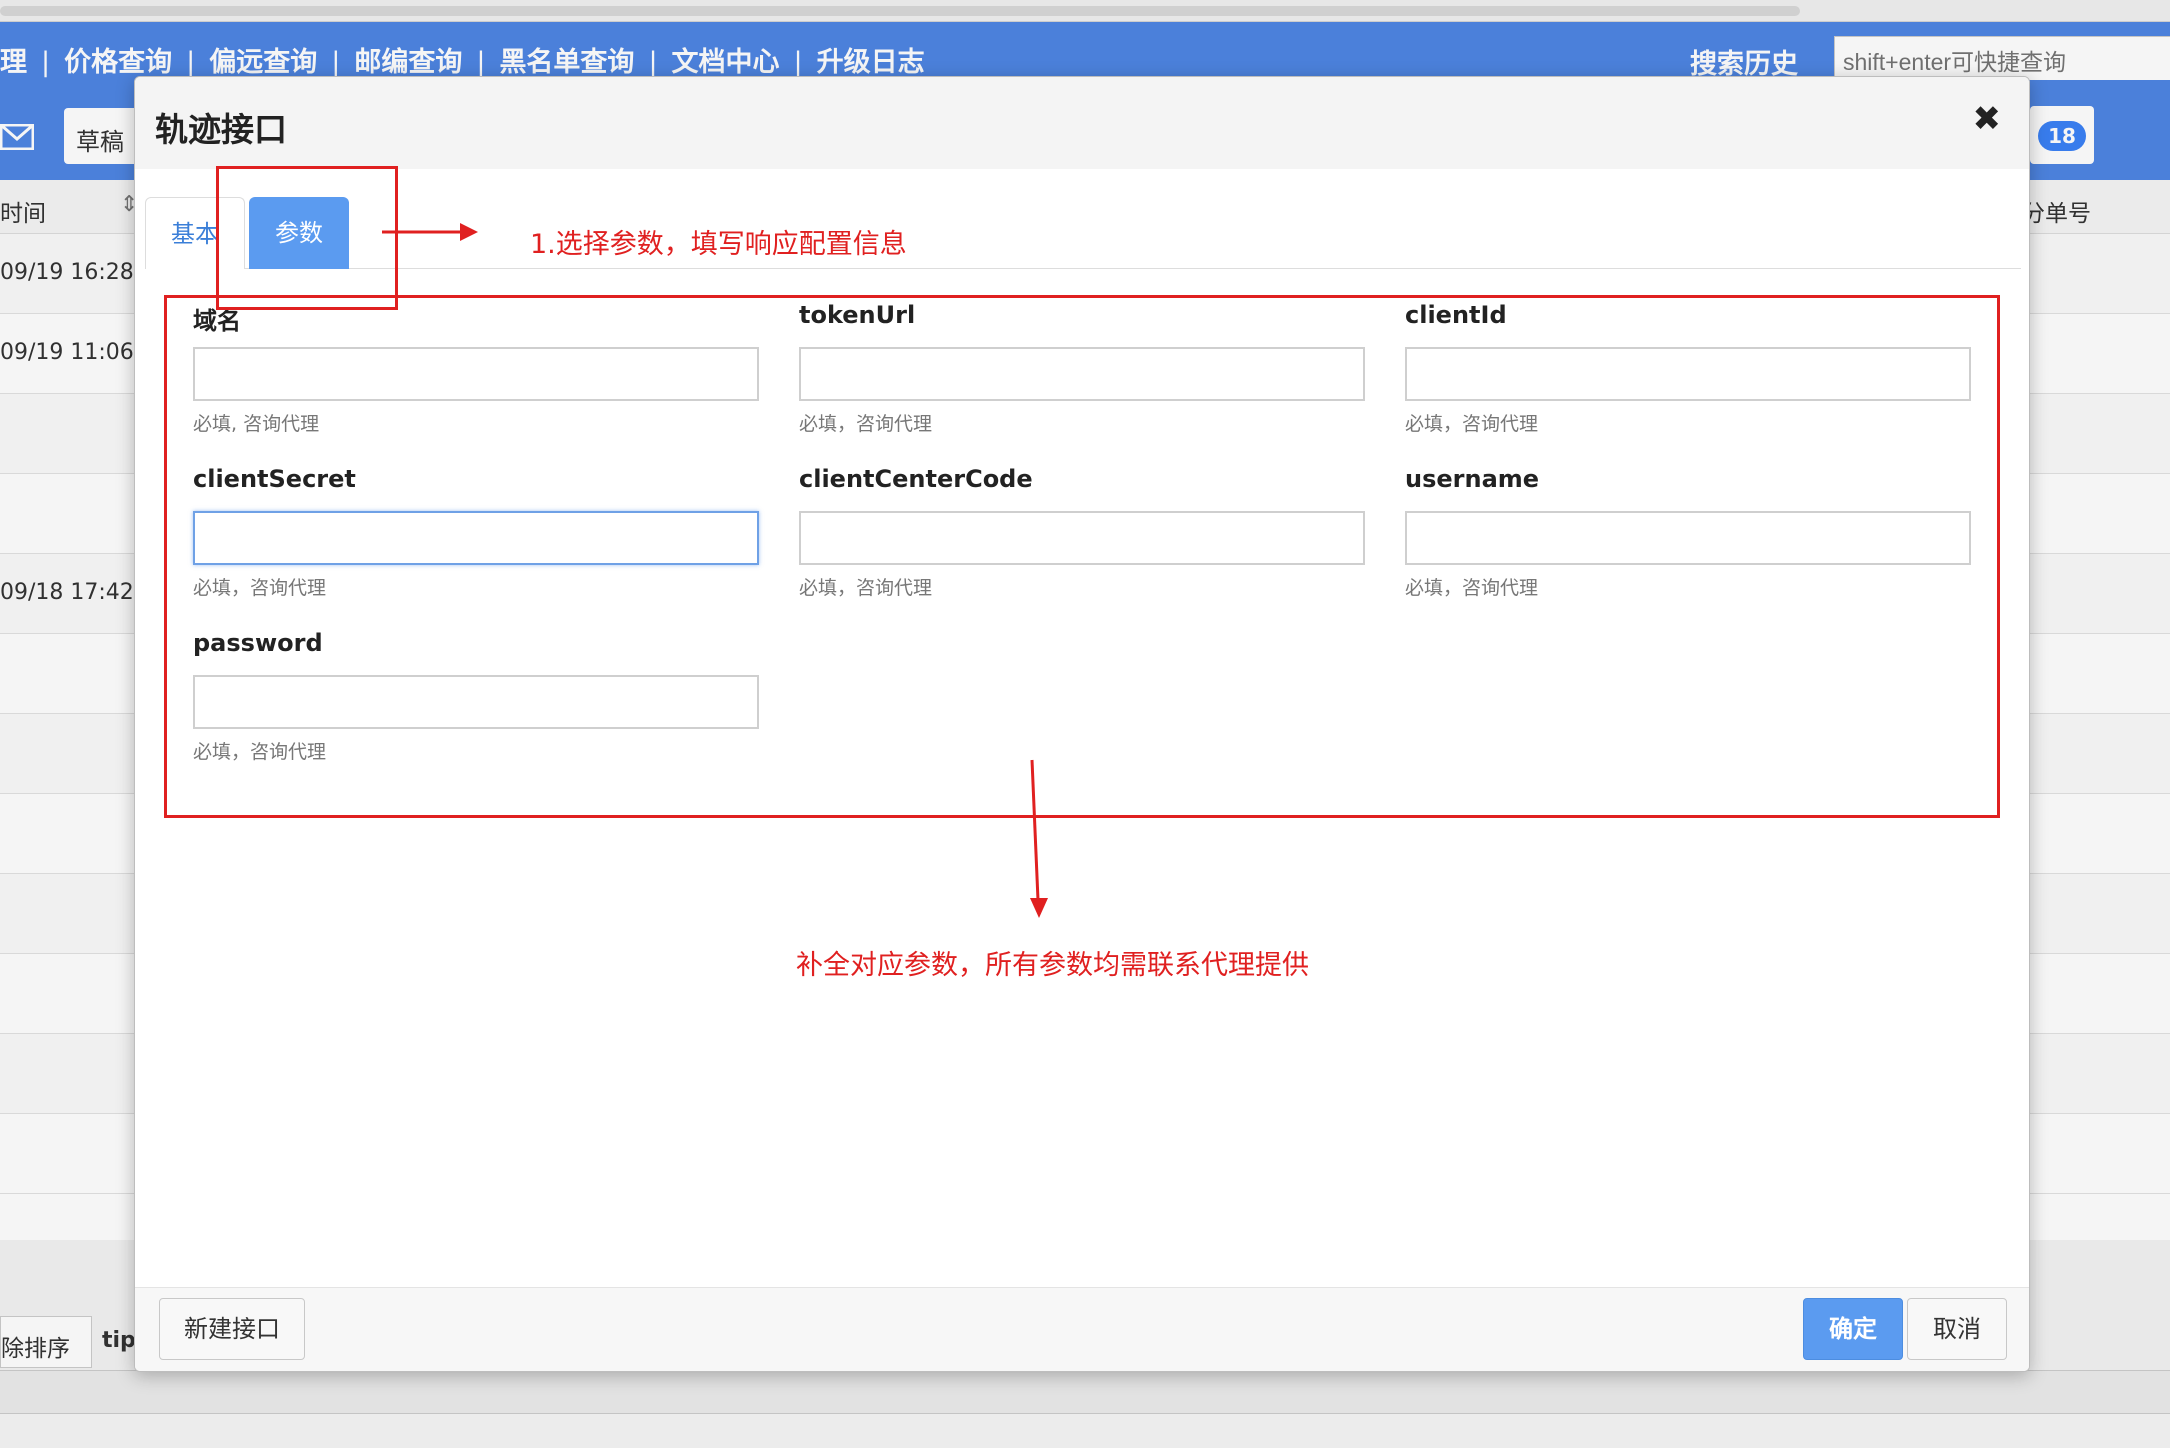 Image resolution: width=2170 pixels, height=1448 pixels. Describe the element at coordinates (1957, 1329) in the screenshot. I see `cancel-button: 取消` at that location.